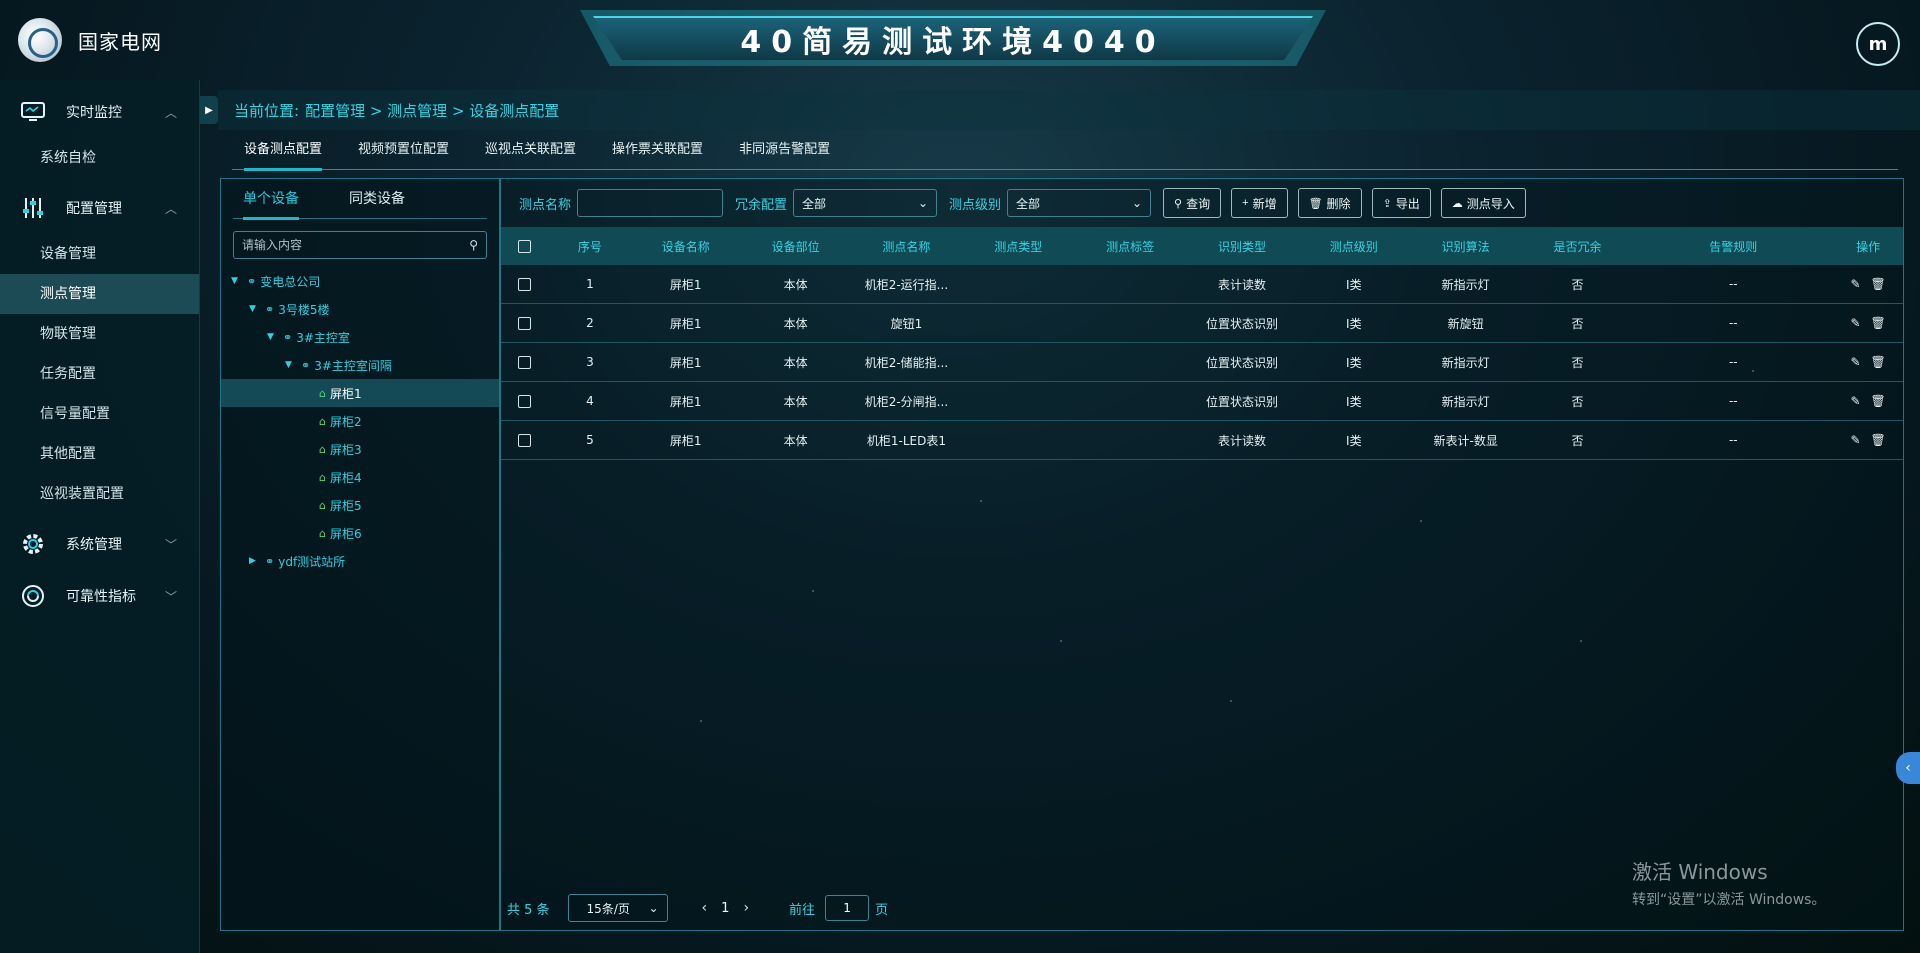  What do you see at coordinates (360, 281) in the screenshot?
I see `tree-node: ▼ ⚭ 变电总公司` at bounding box center [360, 281].